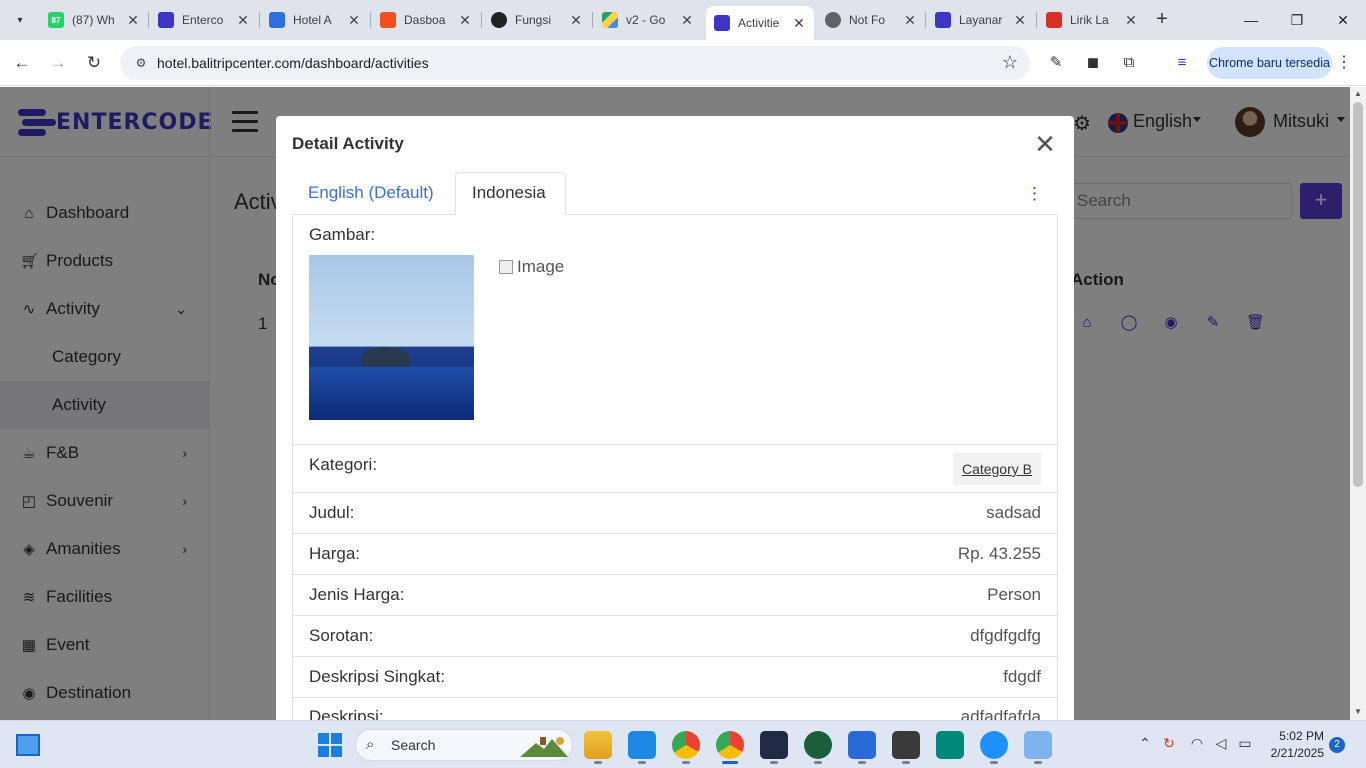 This screenshot has width=1366, height=768. Describe the element at coordinates (94, 63) in the screenshot. I see `reload-icon: ↻` at that location.